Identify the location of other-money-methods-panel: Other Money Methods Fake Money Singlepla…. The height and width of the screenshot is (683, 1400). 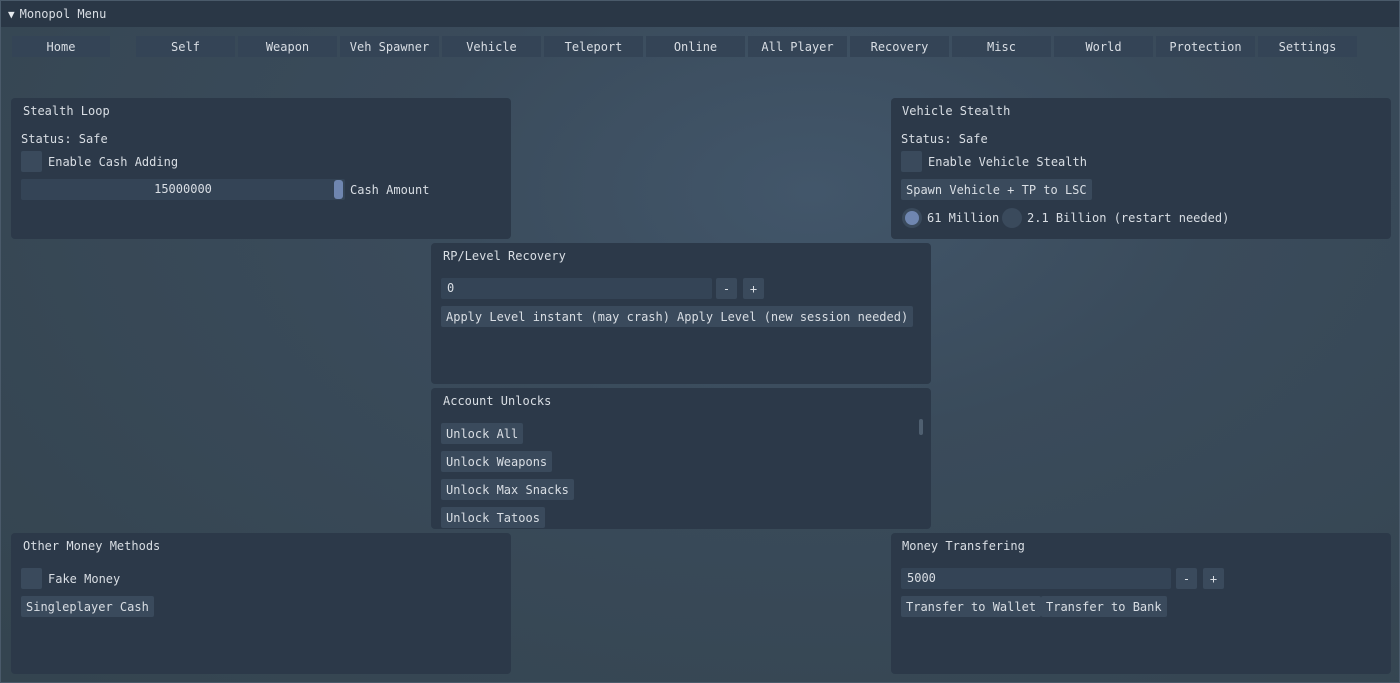
(261, 603).